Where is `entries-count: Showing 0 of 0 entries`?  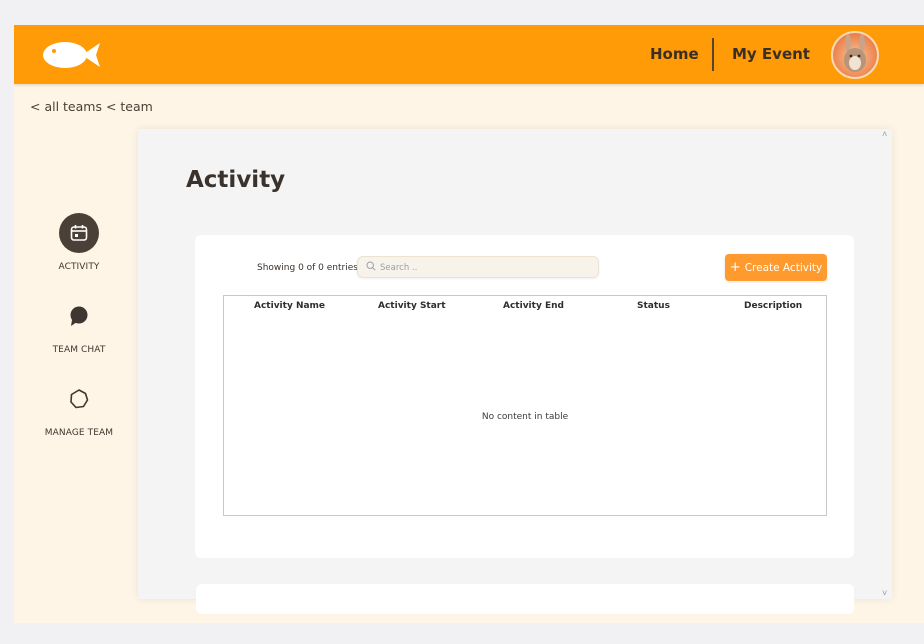 entries-count: Showing 0 of 0 entries is located at coordinates (307, 268).